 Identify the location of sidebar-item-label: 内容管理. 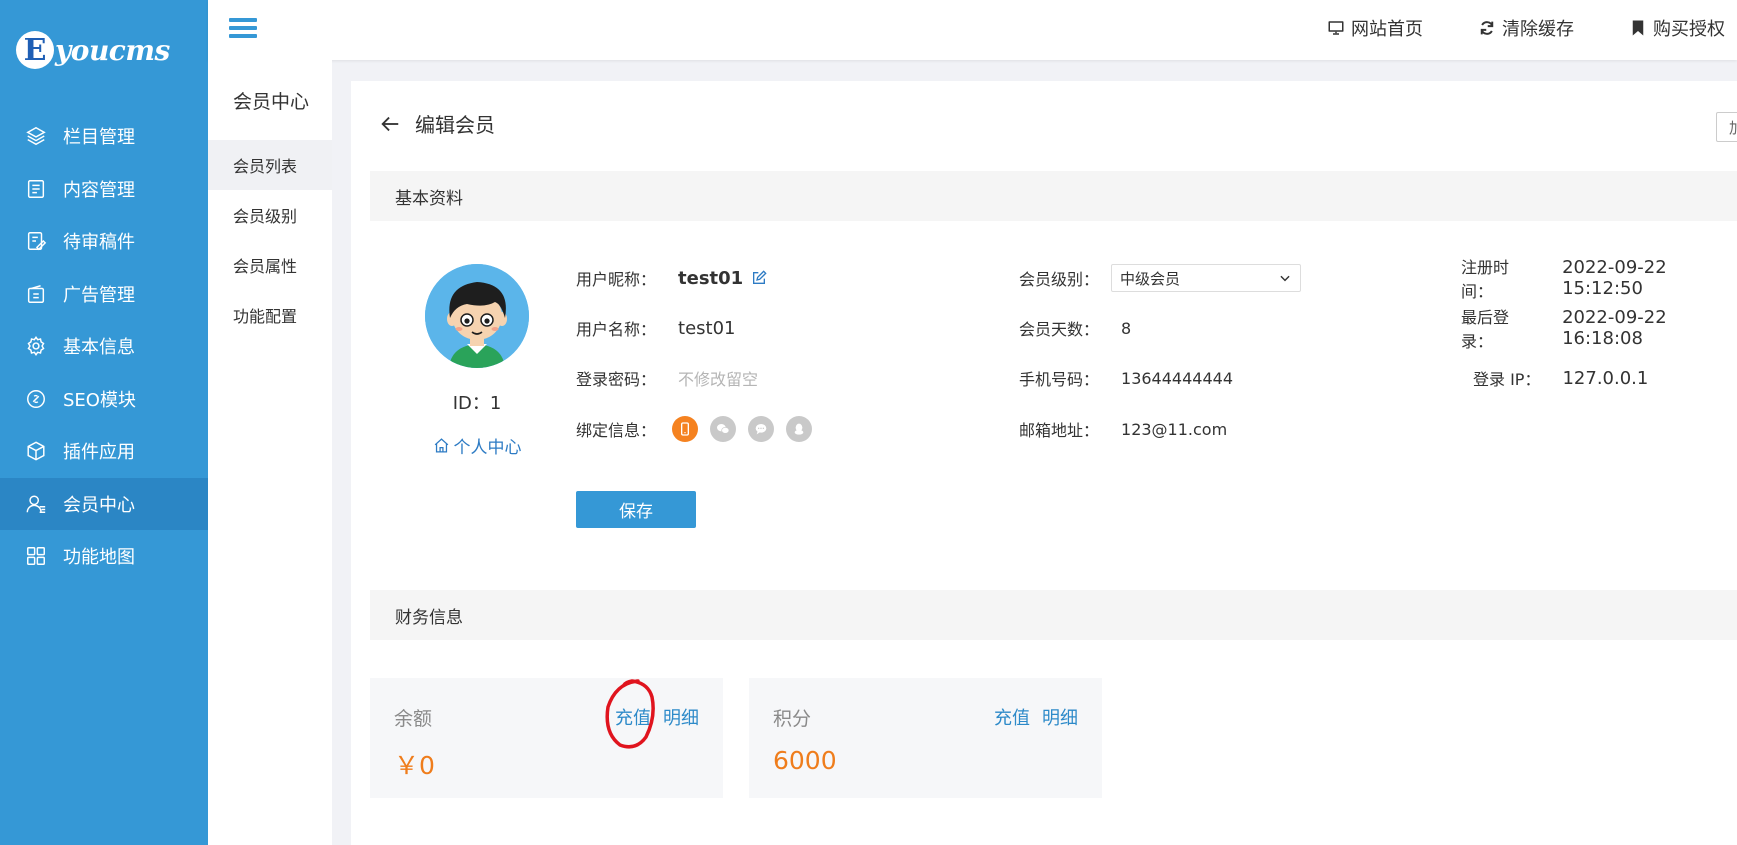
(99, 190).